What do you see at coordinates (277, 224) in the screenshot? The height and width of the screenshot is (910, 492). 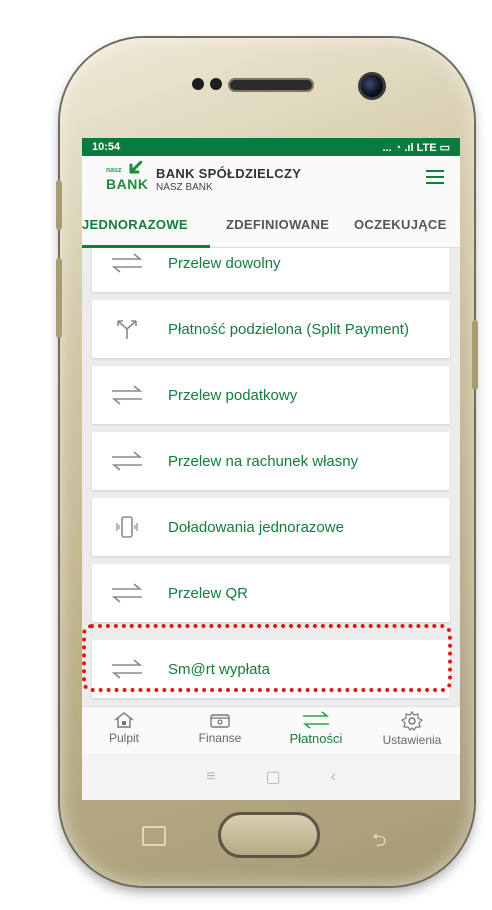 I see `tab-zdefiniowane: ZDEFINIOWANE` at bounding box center [277, 224].